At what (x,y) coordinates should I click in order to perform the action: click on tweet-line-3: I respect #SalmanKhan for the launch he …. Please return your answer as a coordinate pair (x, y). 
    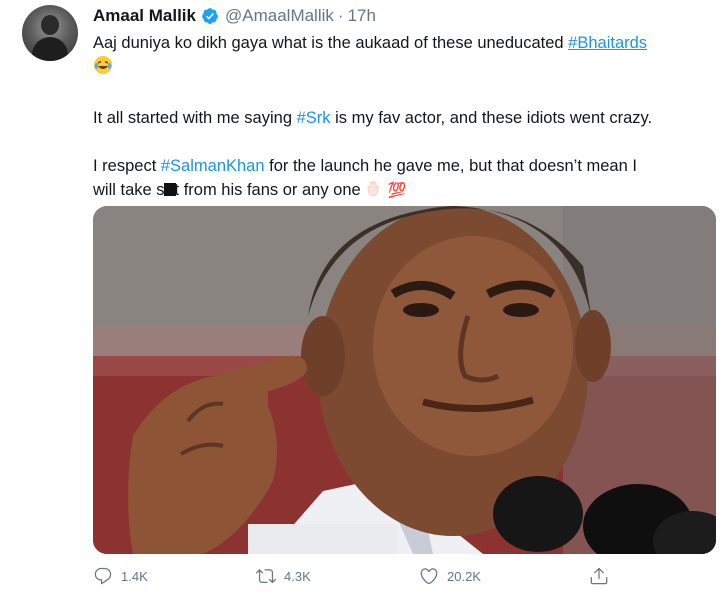
    Looking at the image, I should click on (405, 166).